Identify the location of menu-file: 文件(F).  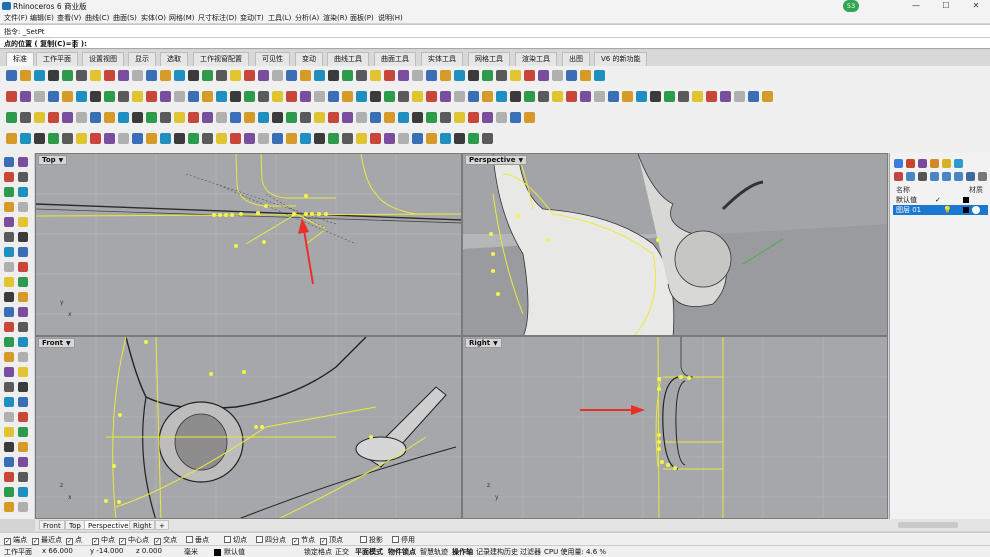
(16, 18).